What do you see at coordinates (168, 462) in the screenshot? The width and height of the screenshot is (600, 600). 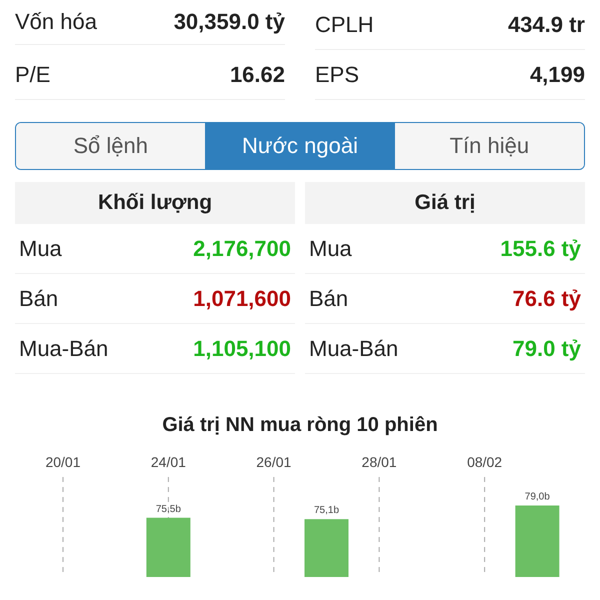 I see `x-tick-label: 24/01` at bounding box center [168, 462].